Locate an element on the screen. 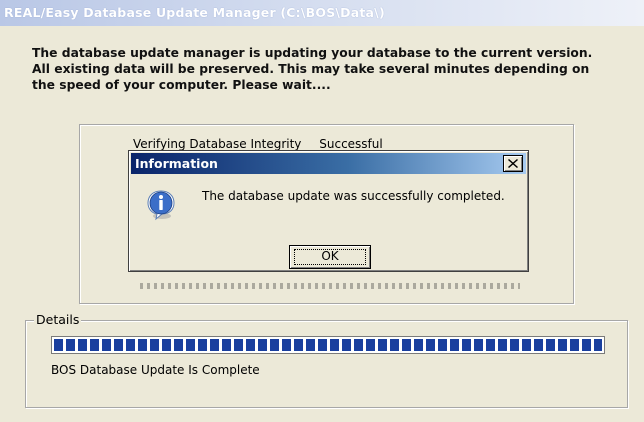  dialog-titlebar: Information is located at coordinates (328, 163).